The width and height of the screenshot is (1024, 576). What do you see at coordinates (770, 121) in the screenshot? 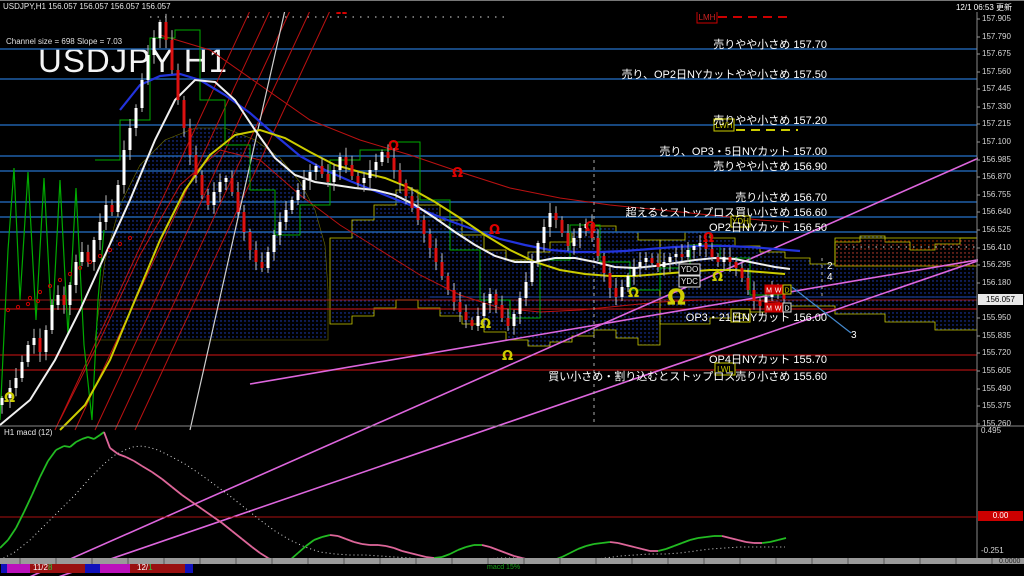
I see `price-annotation: 売りやや小さめ 157.20` at bounding box center [770, 121].